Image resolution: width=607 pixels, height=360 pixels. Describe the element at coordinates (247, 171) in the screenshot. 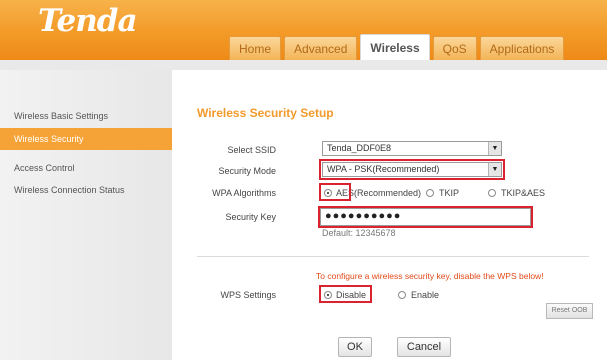

I see `security-mode-label: Security Mode` at that location.